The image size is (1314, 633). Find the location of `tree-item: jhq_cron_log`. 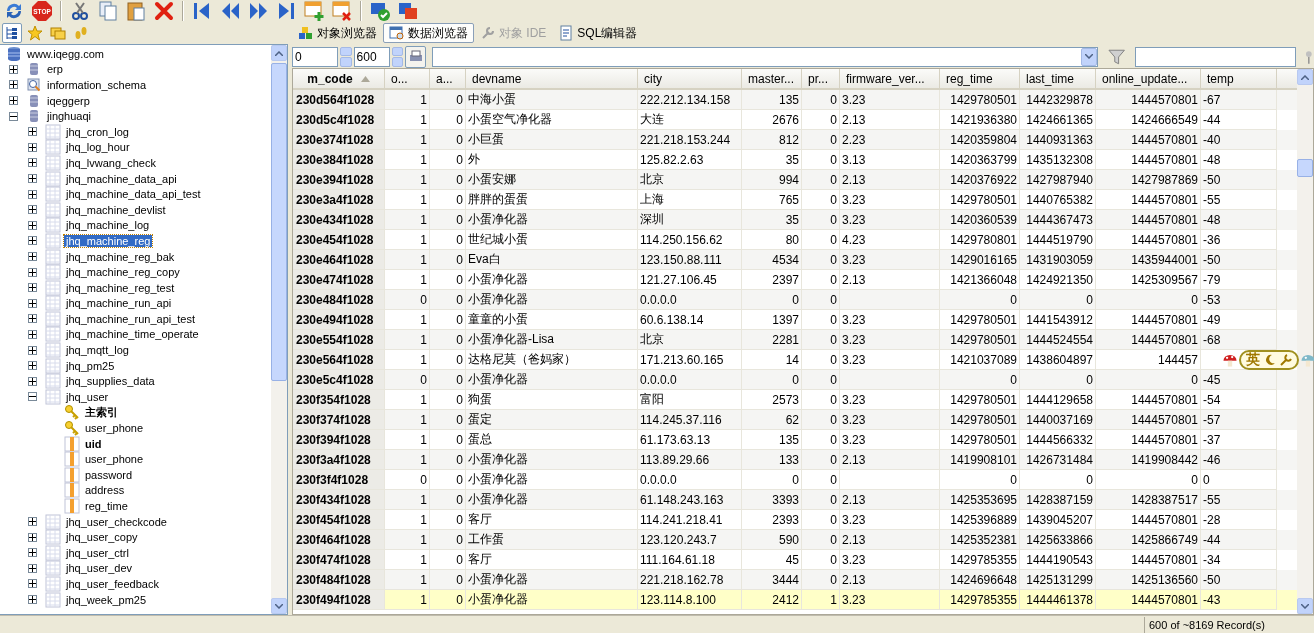

tree-item: jhq_cron_log is located at coordinates (97, 131).